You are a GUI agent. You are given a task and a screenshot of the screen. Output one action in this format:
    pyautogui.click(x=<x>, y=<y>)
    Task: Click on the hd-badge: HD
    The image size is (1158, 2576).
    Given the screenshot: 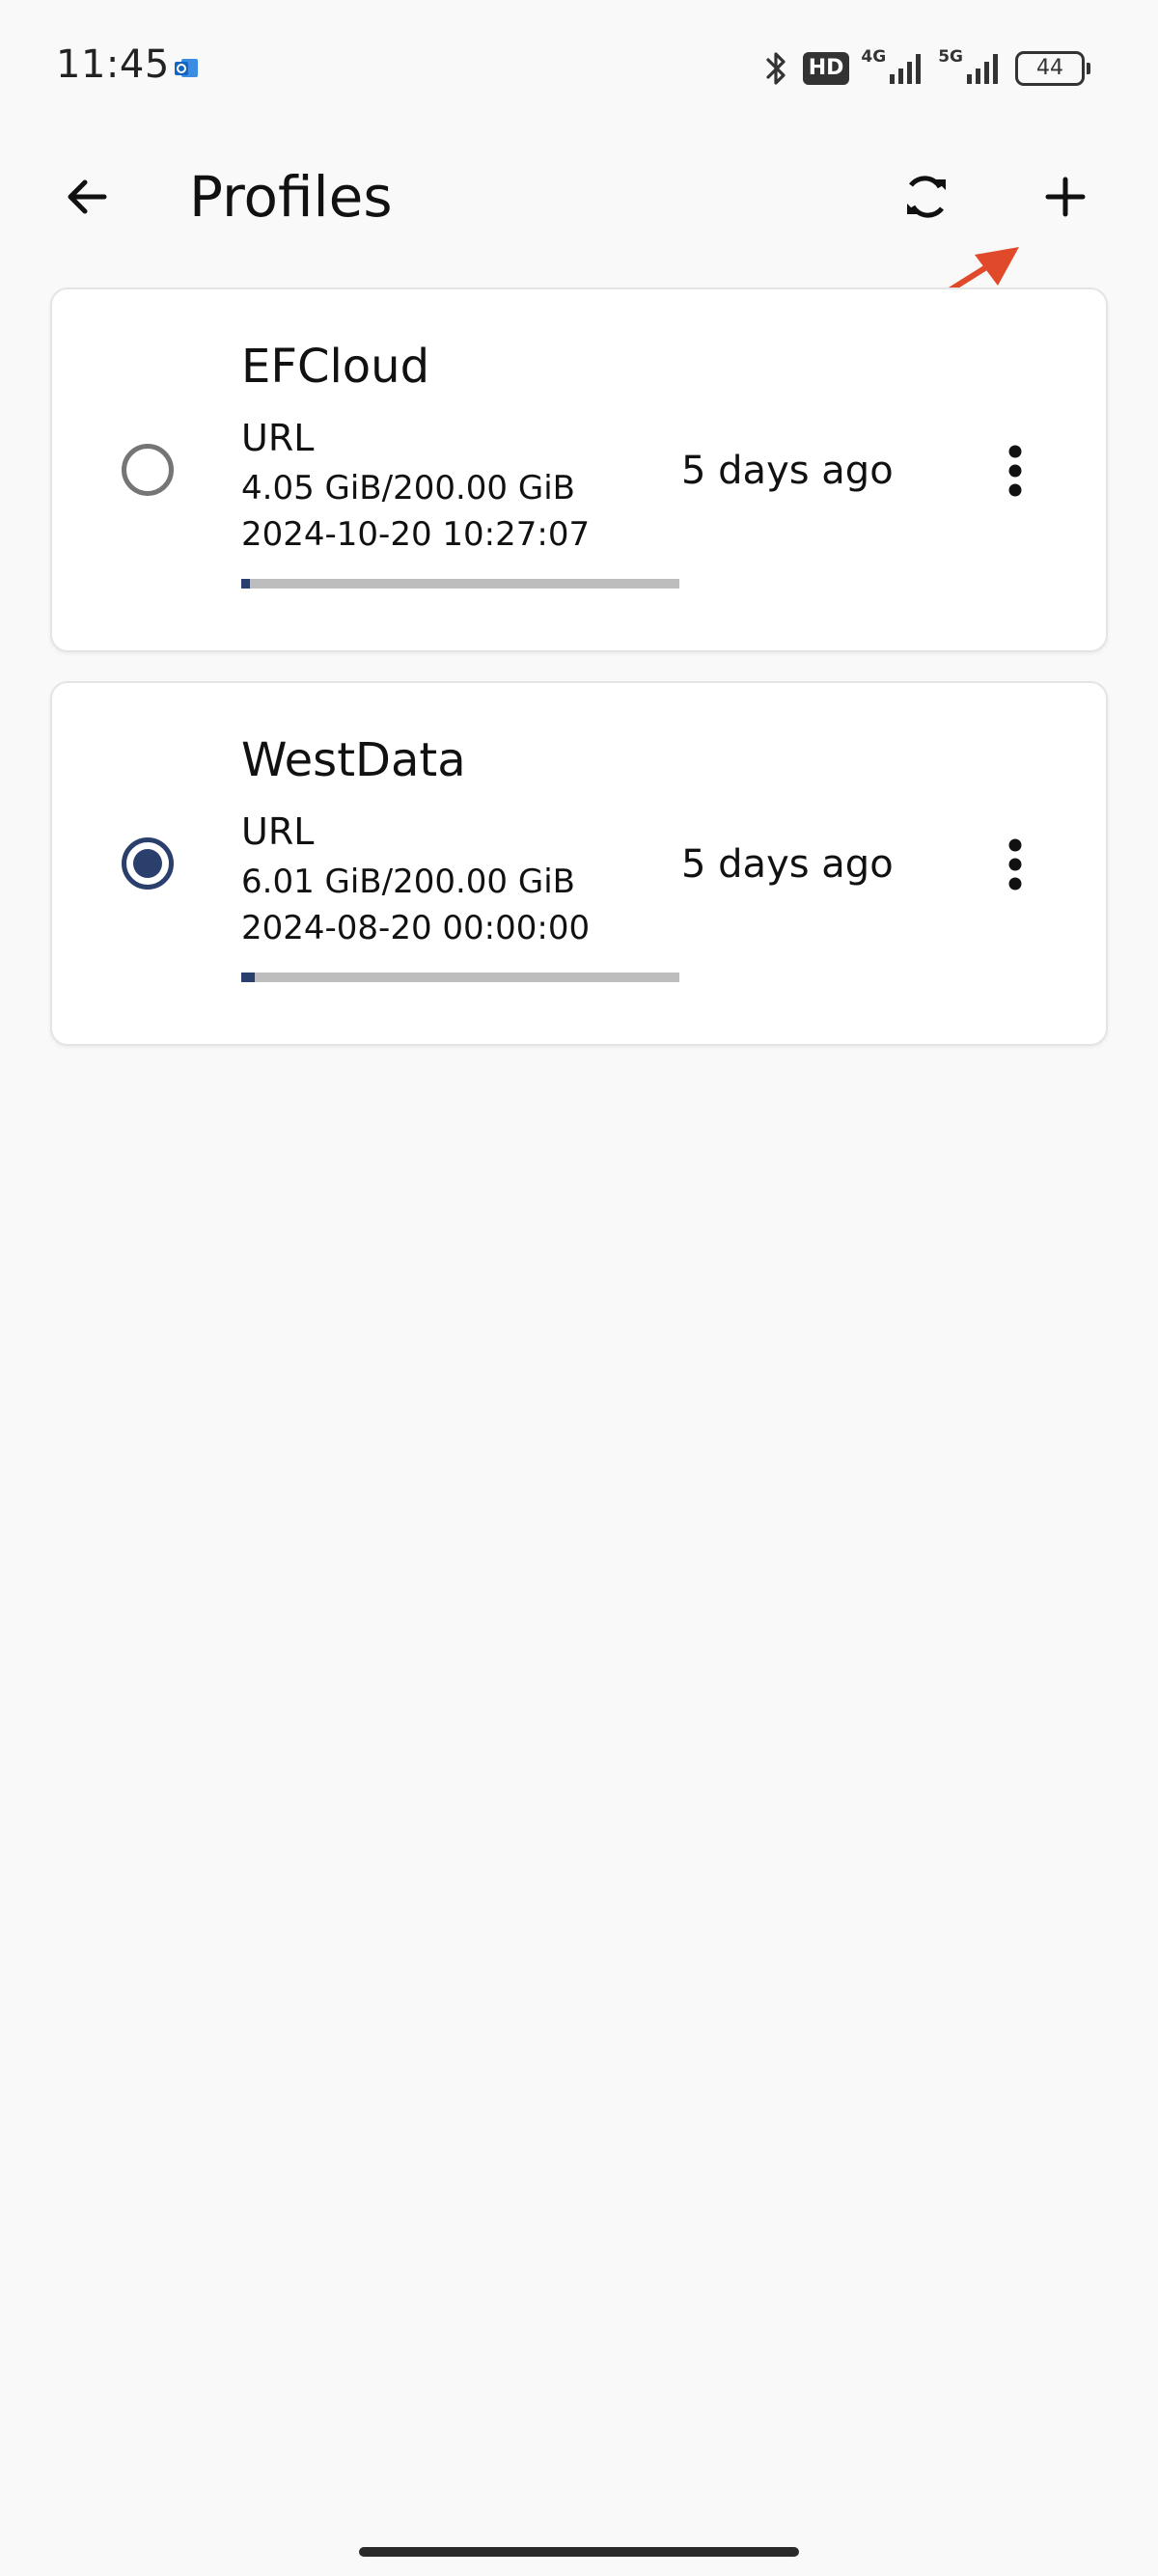 What is the action you would take?
    pyautogui.click(x=826, y=68)
    